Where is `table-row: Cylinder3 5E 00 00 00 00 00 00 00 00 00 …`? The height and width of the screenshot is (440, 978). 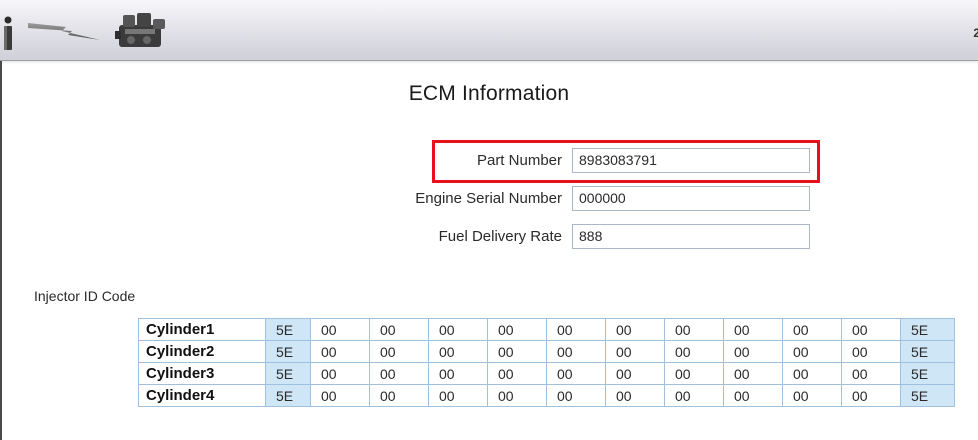
table-row: Cylinder3 5E 00 00 00 00 00 00 00 00 00 … is located at coordinates (546, 373).